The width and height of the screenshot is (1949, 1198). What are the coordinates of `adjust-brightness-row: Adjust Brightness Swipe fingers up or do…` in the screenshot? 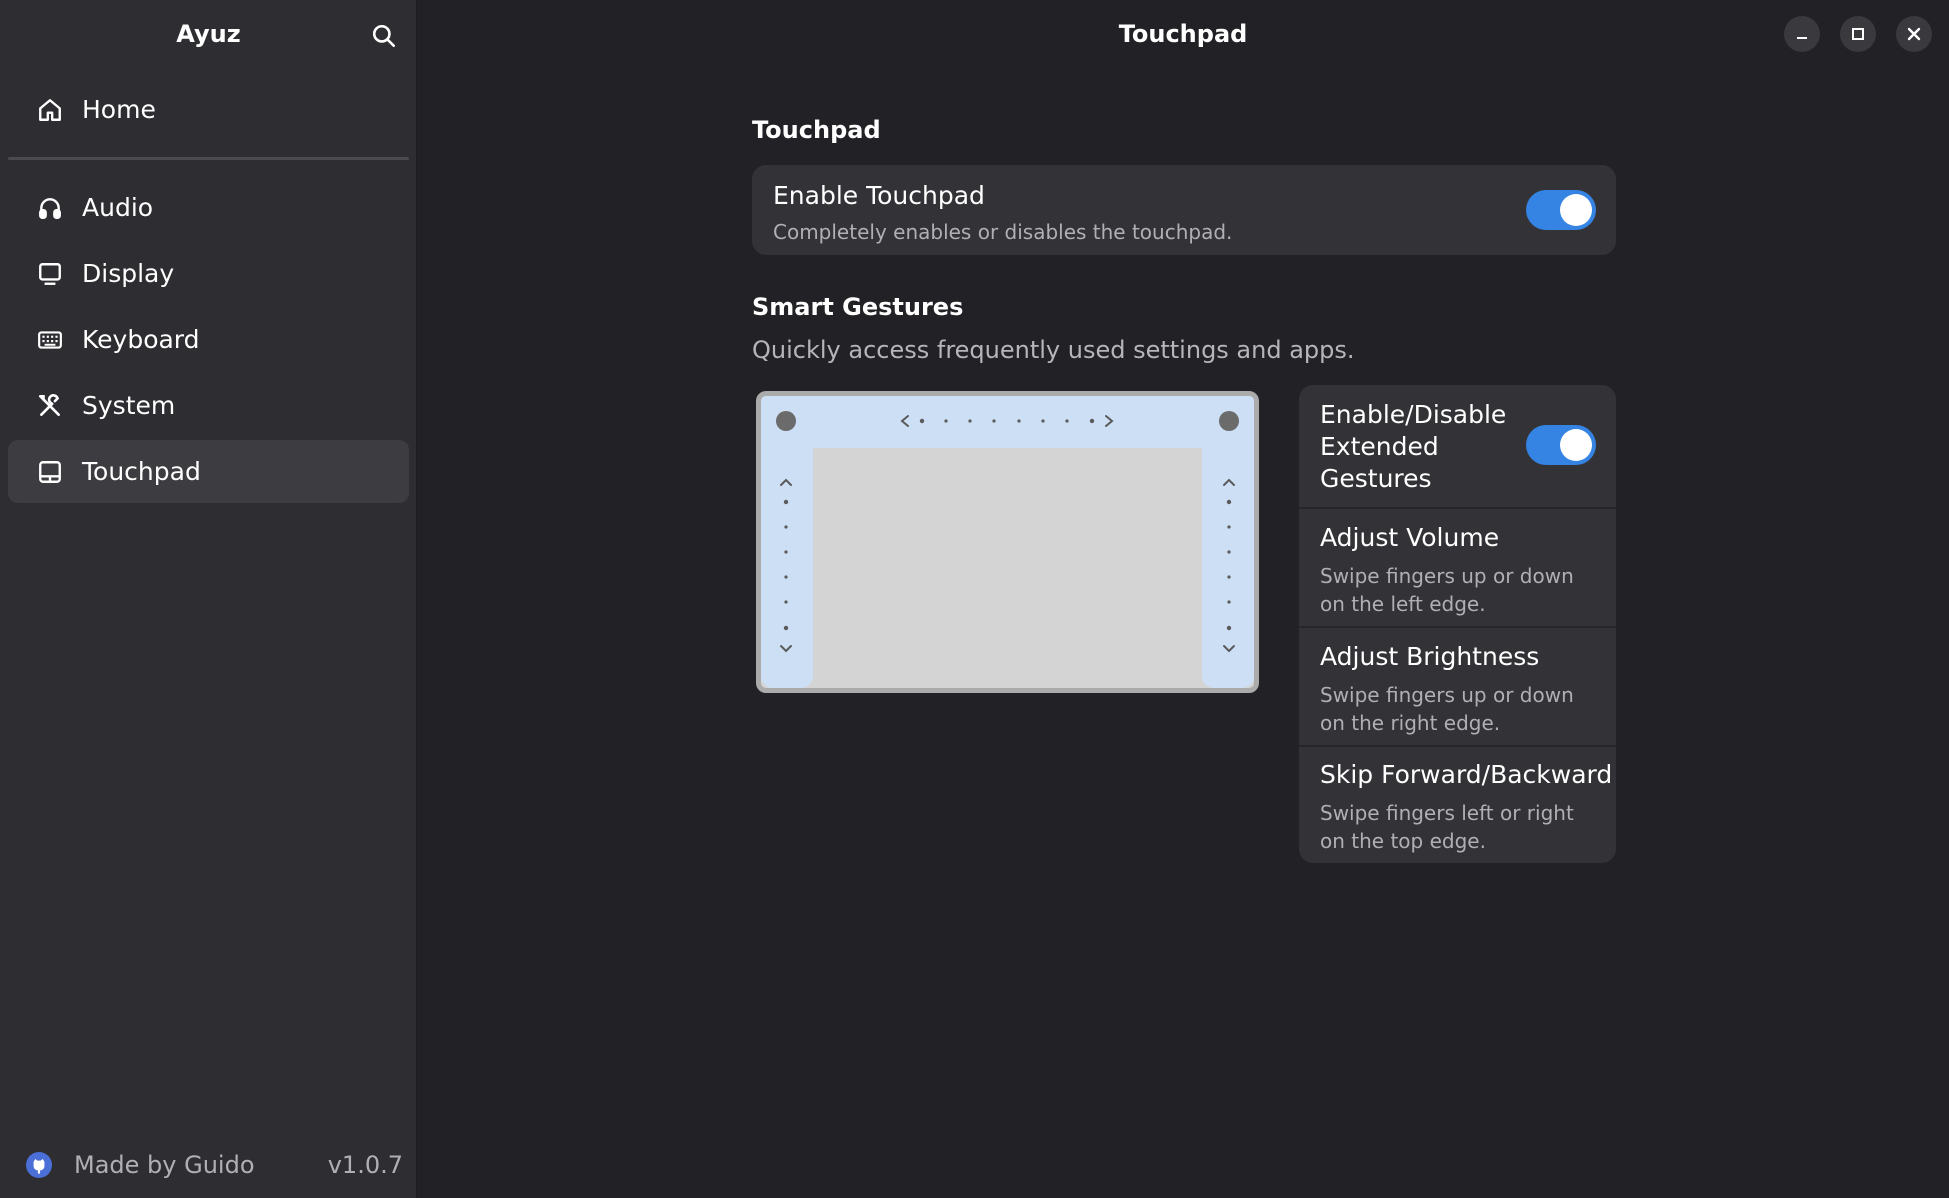 It's located at (1457, 689).